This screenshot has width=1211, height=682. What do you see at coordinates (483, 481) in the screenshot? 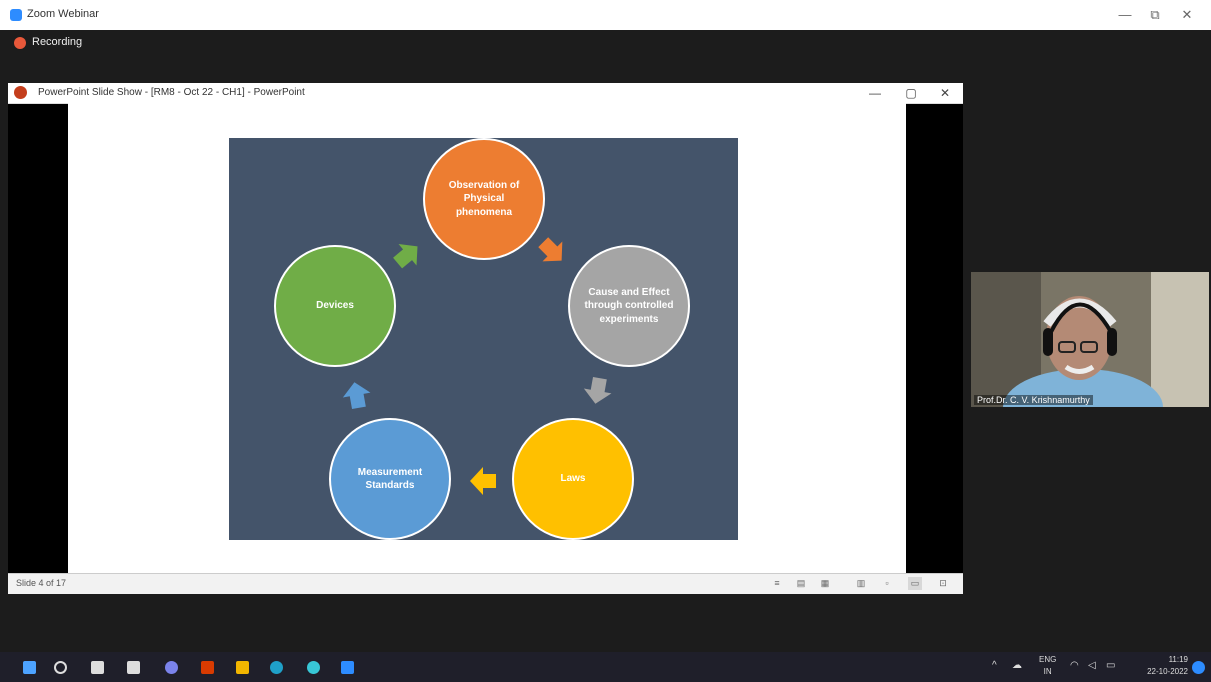
I see `arrow-laws-to-measurement` at bounding box center [483, 481].